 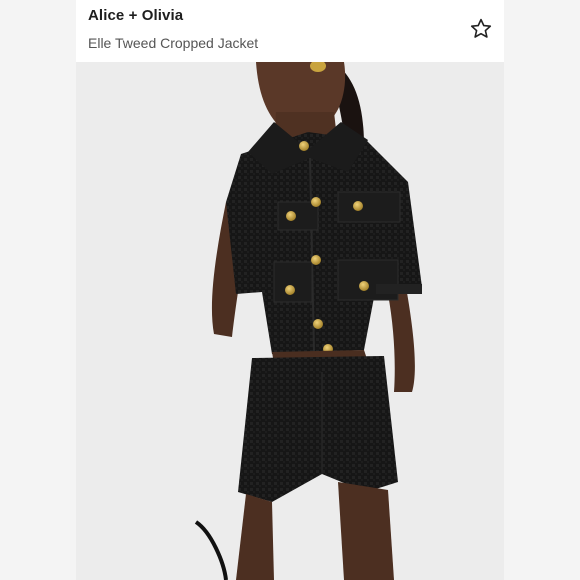 What do you see at coordinates (542, 290) in the screenshot?
I see `right-margin` at bounding box center [542, 290].